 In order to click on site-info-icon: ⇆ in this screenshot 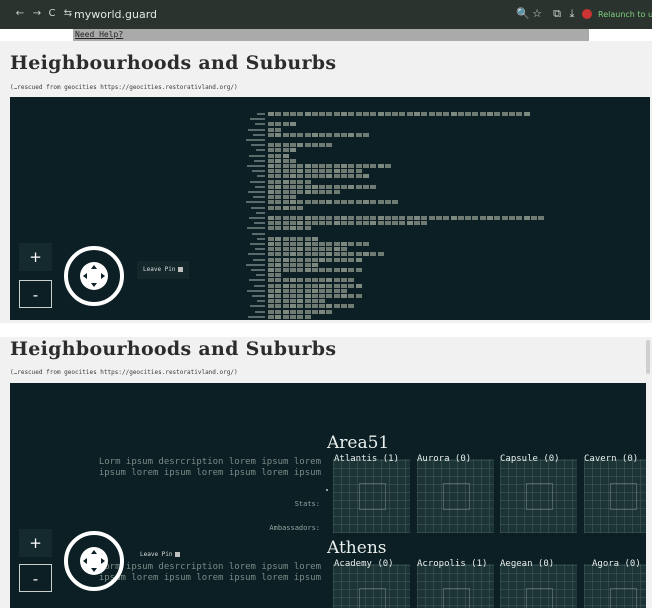, I will do `click(68, 14)`.